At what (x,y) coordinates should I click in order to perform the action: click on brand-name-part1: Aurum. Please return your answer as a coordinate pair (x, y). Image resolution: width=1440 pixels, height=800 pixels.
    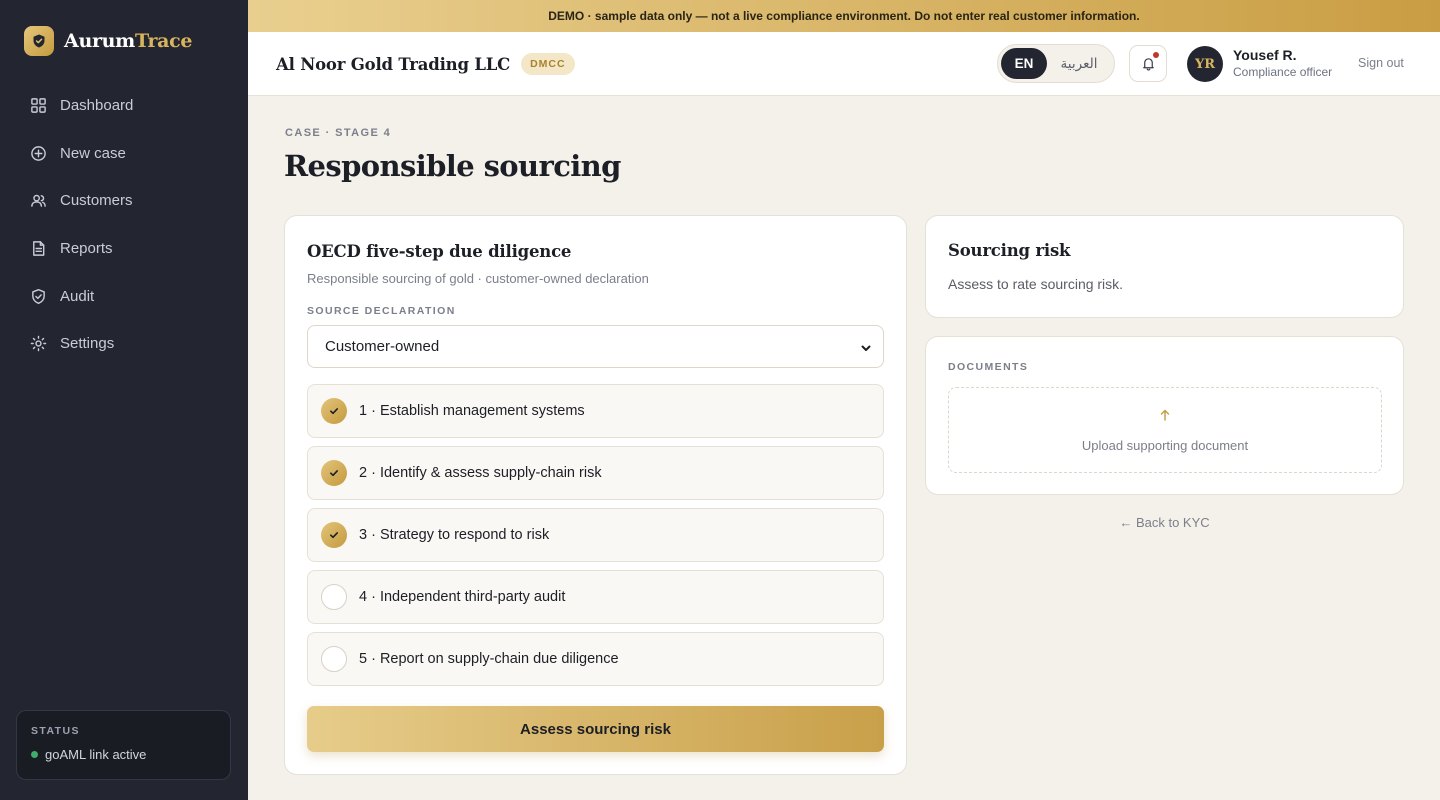
    Looking at the image, I should click on (99, 41).